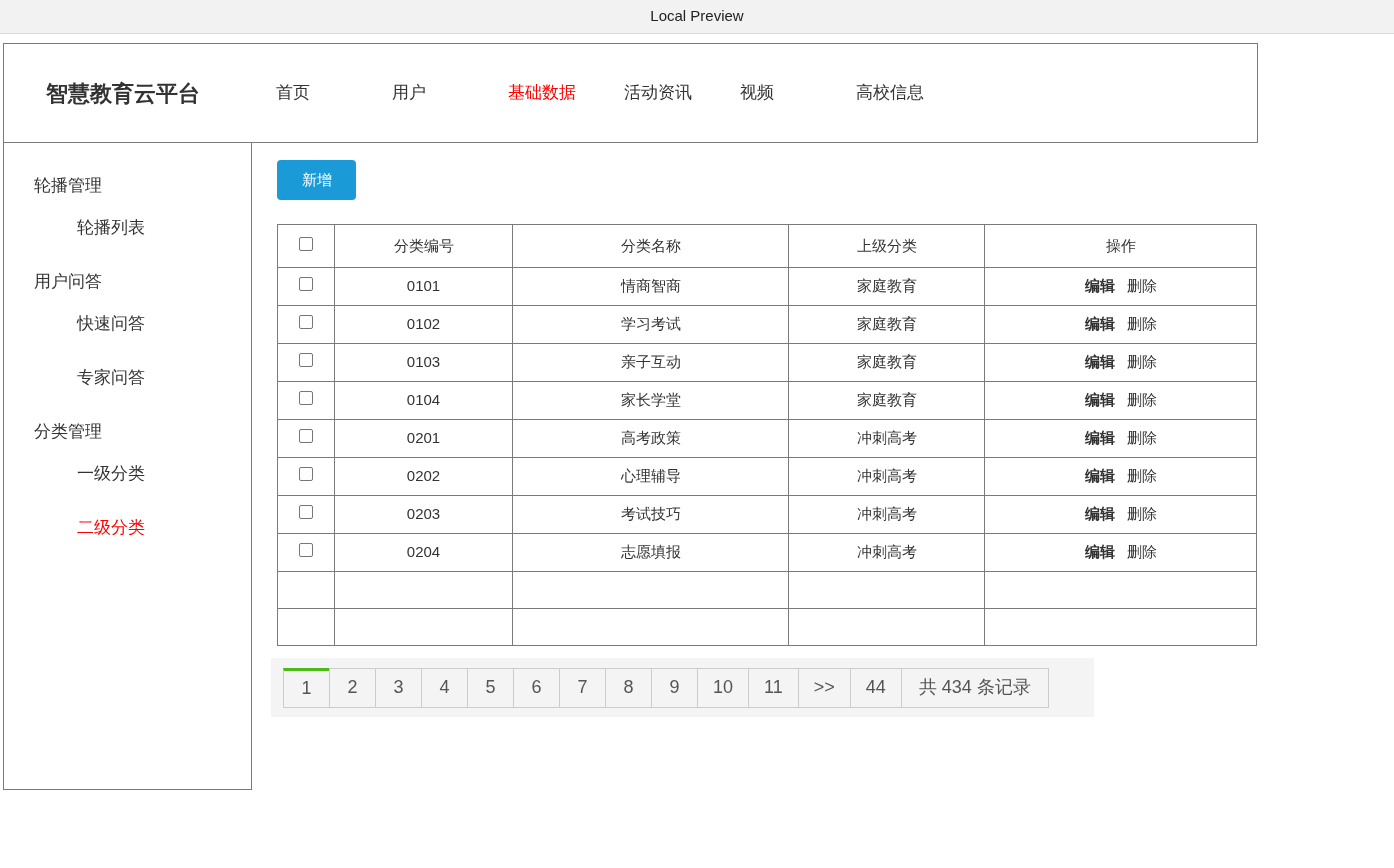 Image resolution: width=1394 pixels, height=868 pixels. What do you see at coordinates (123, 93) in the screenshot?
I see `brand-title: 智慧教育云平台` at bounding box center [123, 93].